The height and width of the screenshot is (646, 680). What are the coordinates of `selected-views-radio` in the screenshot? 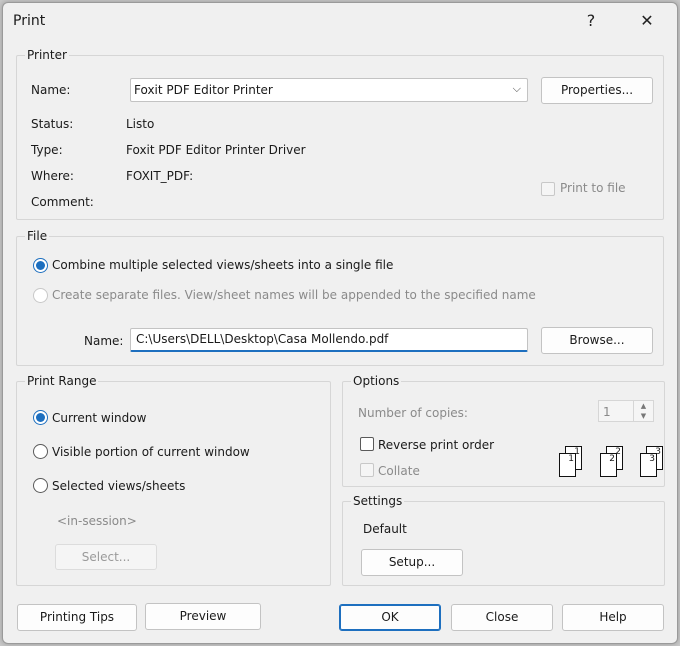 It's located at (40, 485).